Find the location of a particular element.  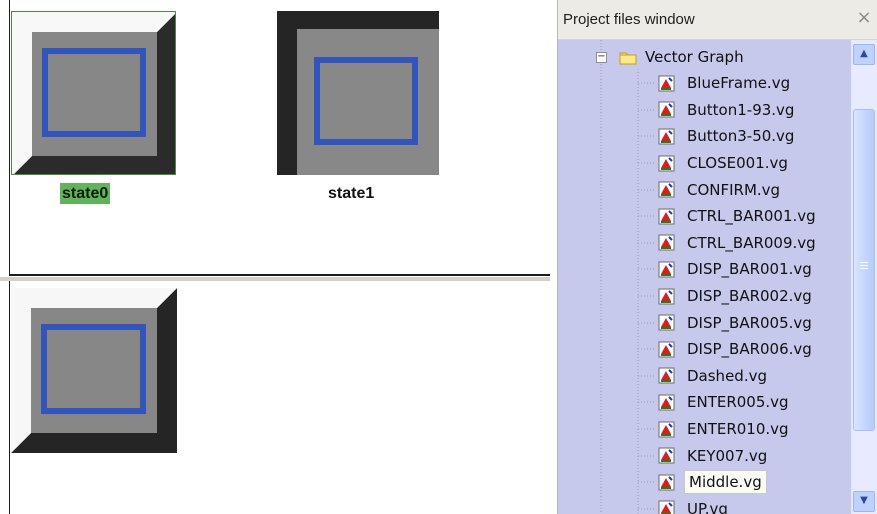

file-list-item: CTRL_BAR009.vg is located at coordinates (753, 243).